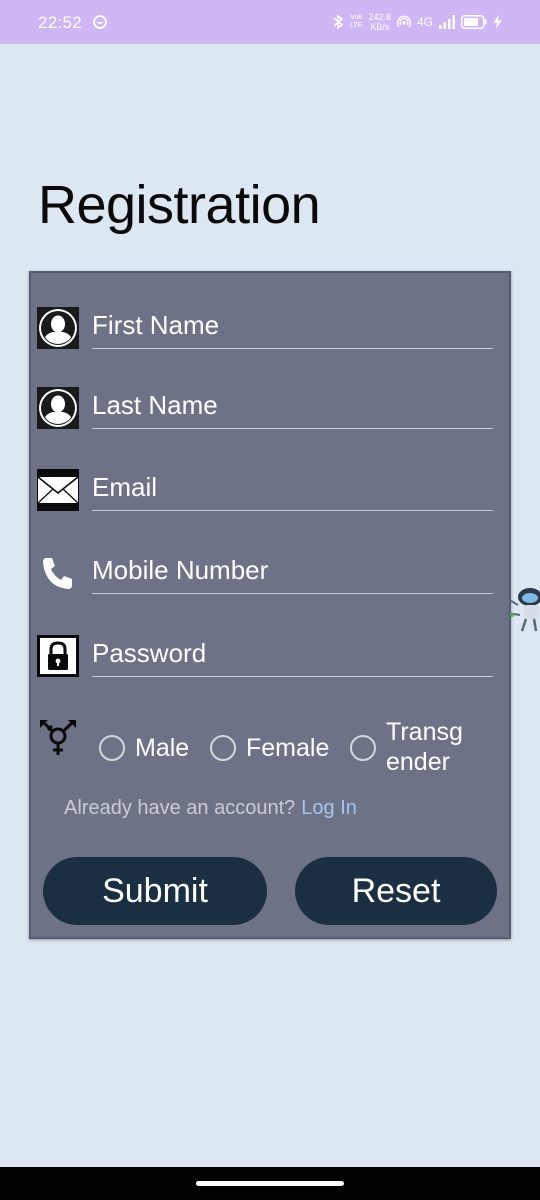 The width and height of the screenshot is (540, 1200). I want to click on status-icons: Vo8 LTE 242.8 KB/s 4G, so click(417, 22).